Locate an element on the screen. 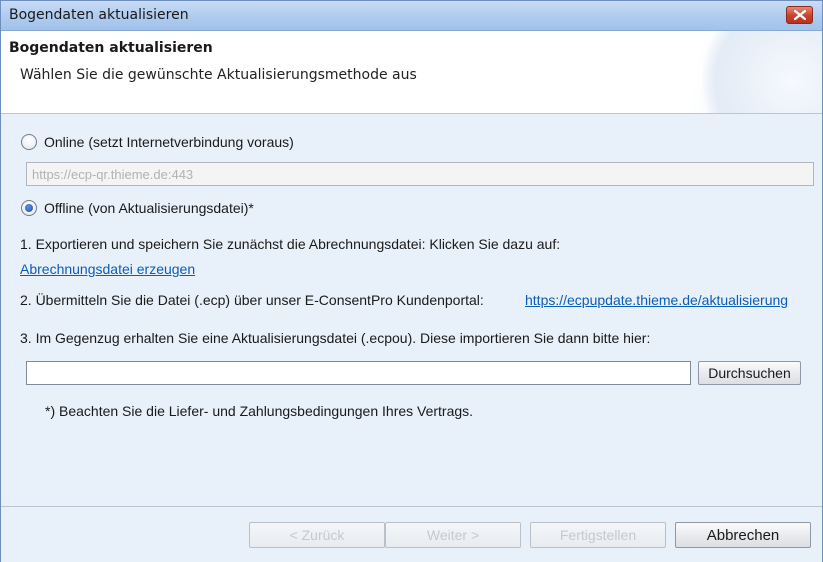 The image size is (823, 562). close-button is located at coordinates (799, 15).